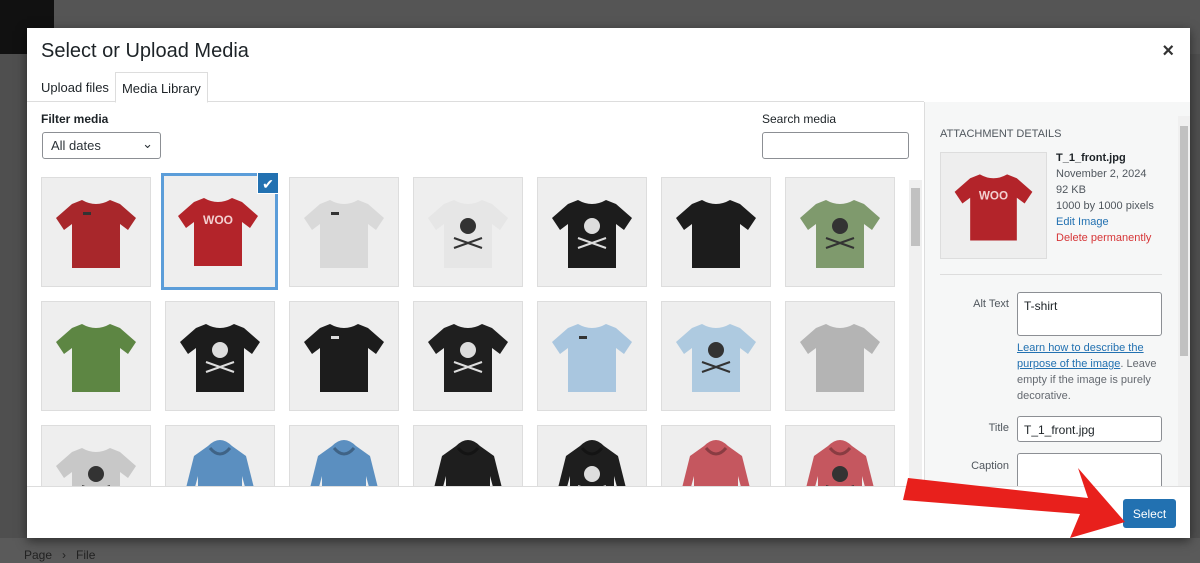 This screenshot has height=563, width=1200. What do you see at coordinates (85, 555) in the screenshot?
I see `breadcrumb-file: File` at bounding box center [85, 555].